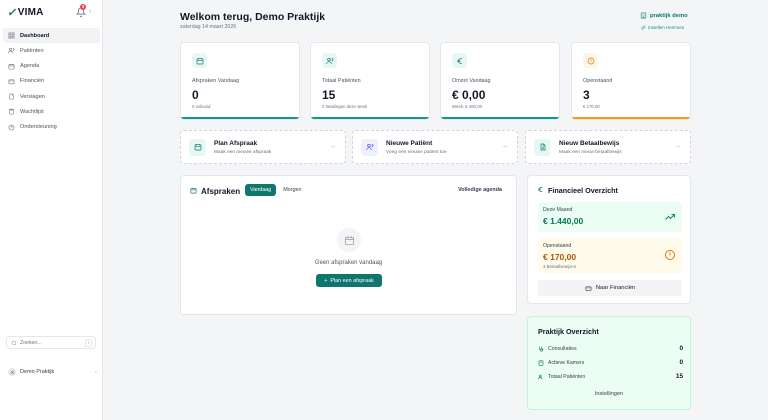  What do you see at coordinates (201, 106) in the screenshot?
I see `stat-sub: 0 voltooid` at bounding box center [201, 106].